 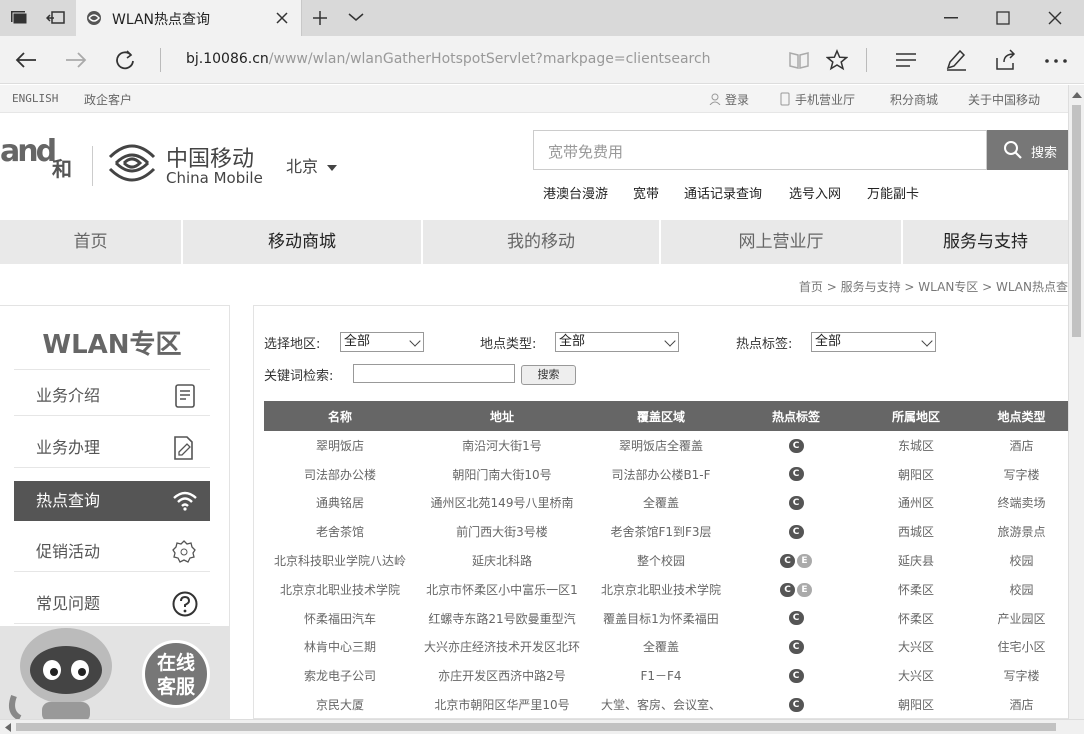 What do you see at coordinates (312, 165) in the screenshot?
I see `city-selector: 北京` at bounding box center [312, 165].